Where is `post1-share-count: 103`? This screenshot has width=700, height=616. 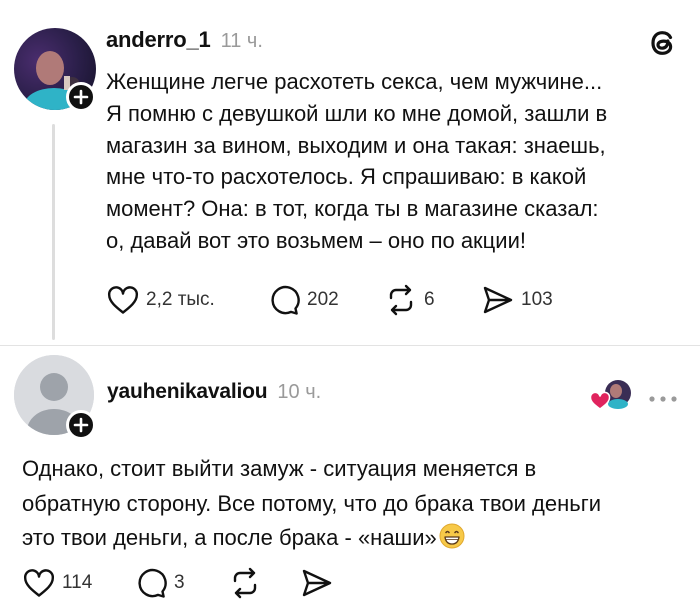 post1-share-count: 103 is located at coordinates (537, 299).